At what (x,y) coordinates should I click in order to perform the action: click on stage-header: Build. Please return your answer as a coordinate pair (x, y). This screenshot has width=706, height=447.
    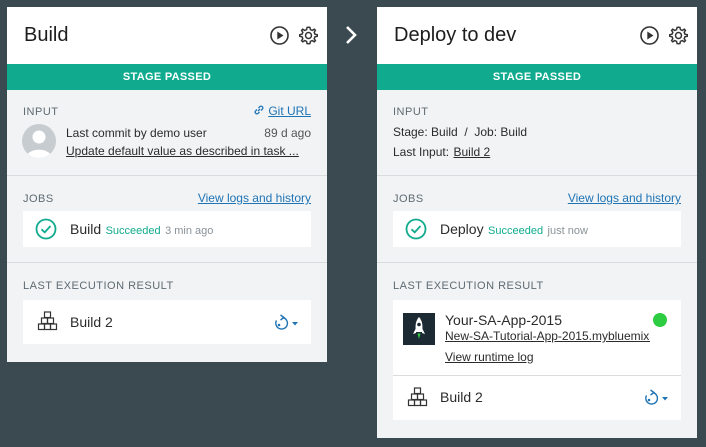
    Looking at the image, I should click on (167, 35).